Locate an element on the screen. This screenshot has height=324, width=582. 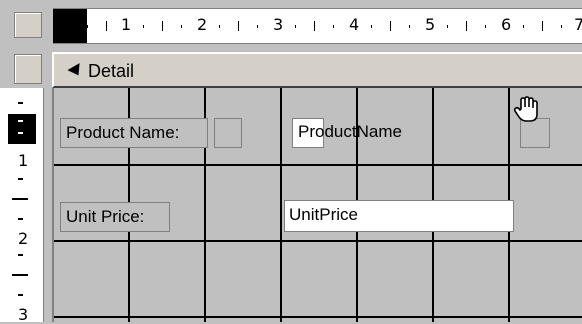
section-selector-box is located at coordinates (28, 69).